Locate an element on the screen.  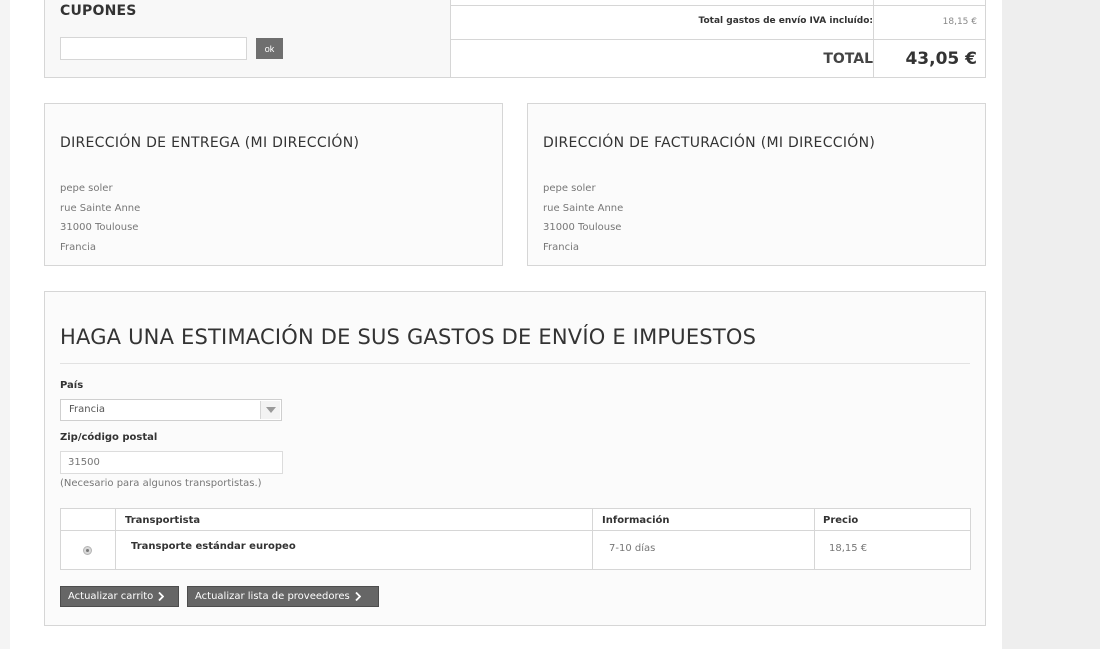
delivery-address-country: Francia is located at coordinates (78, 247).